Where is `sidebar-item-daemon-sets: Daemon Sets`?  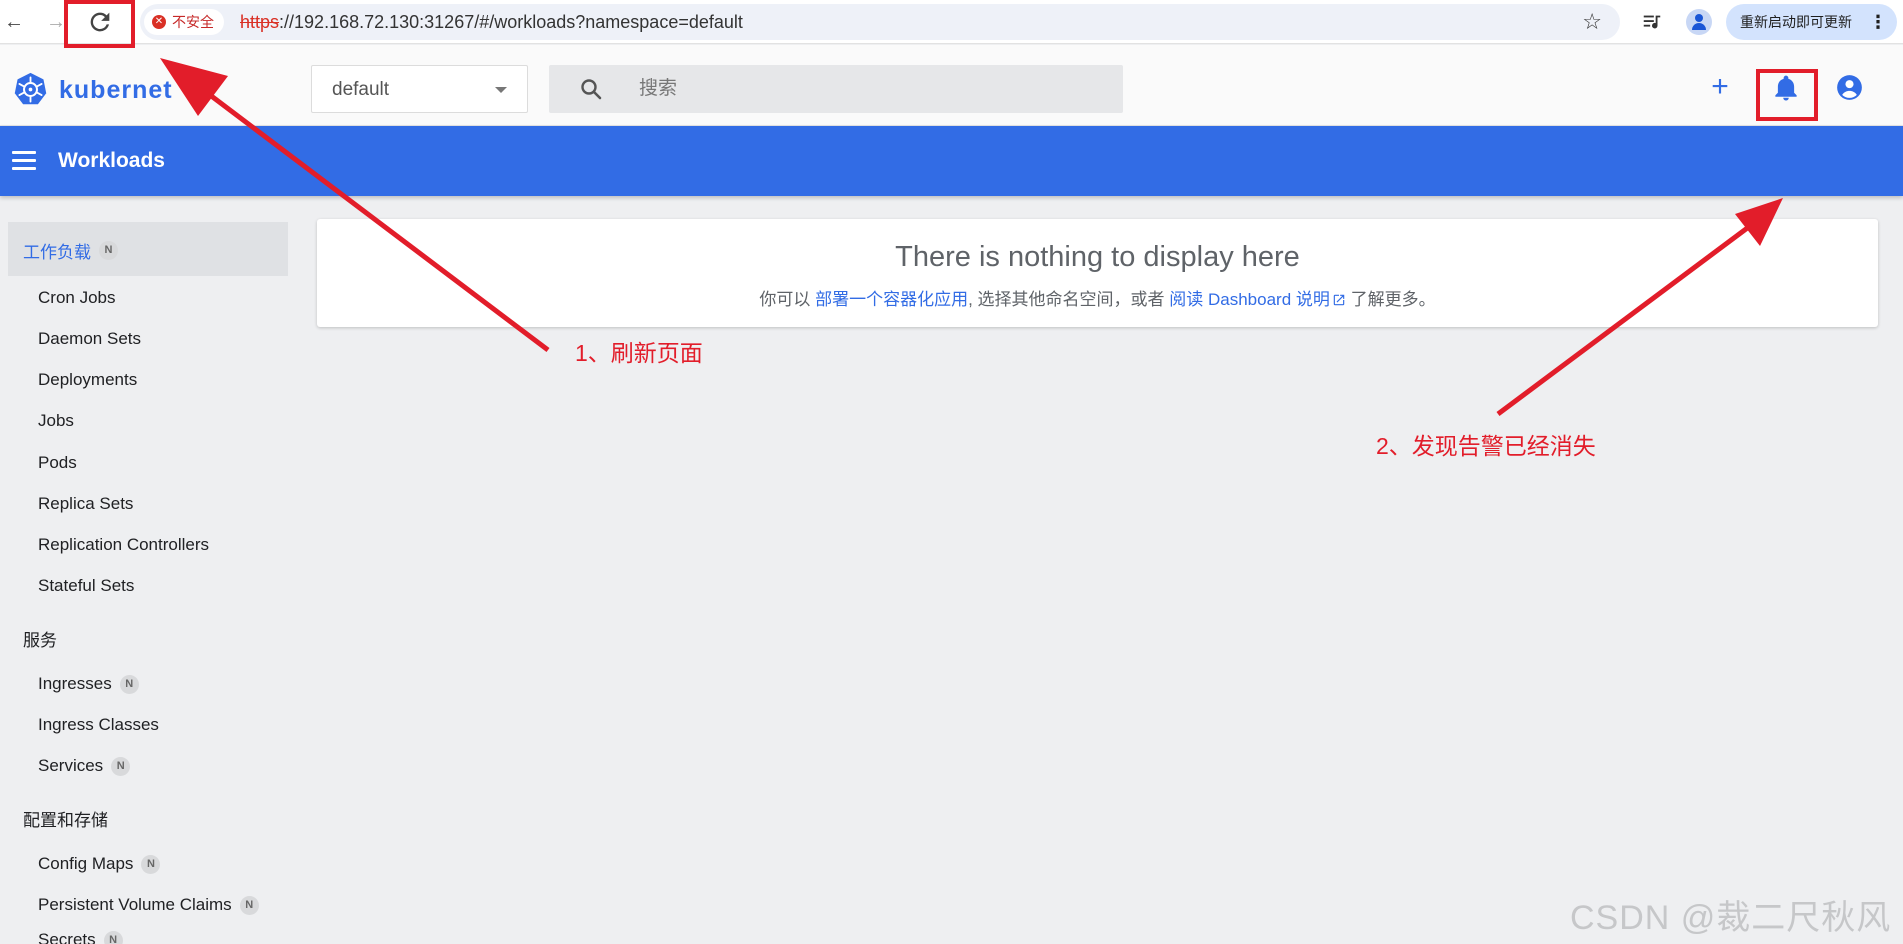 sidebar-item-daemon-sets: Daemon Sets is located at coordinates (89, 339).